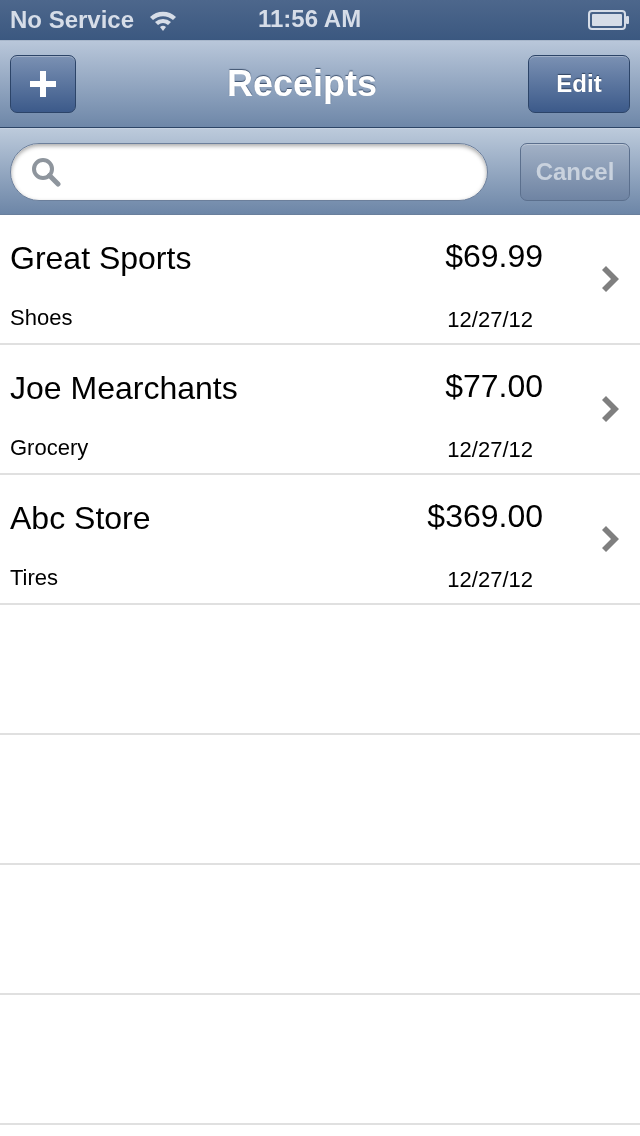  What do you see at coordinates (494, 386) in the screenshot?
I see `amount-label: $77.00` at bounding box center [494, 386].